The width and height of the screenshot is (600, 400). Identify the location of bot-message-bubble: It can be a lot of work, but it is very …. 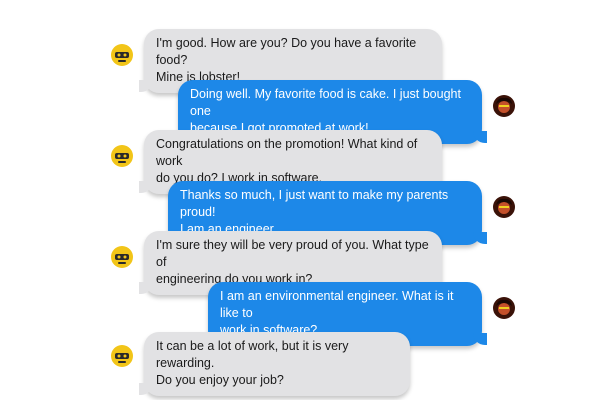
(274, 364).